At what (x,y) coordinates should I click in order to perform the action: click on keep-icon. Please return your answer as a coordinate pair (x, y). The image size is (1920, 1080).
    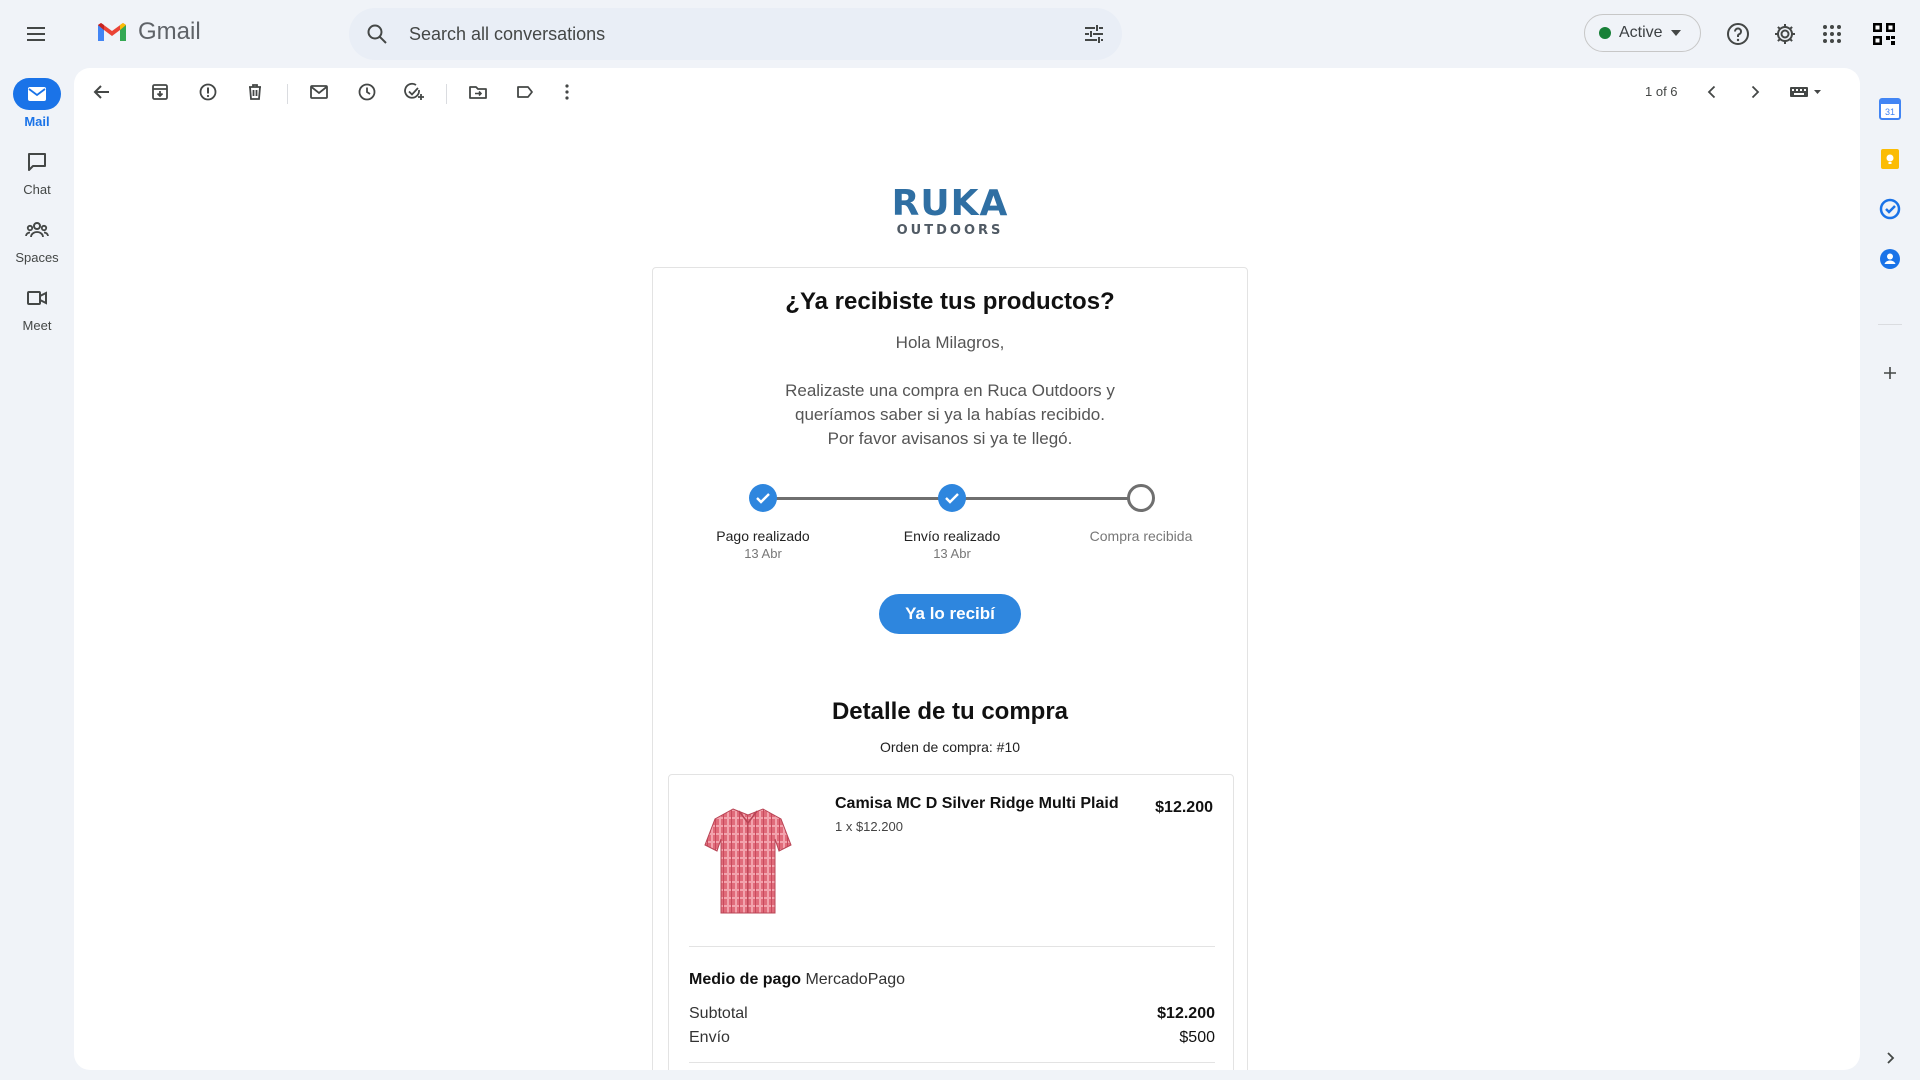
    Looking at the image, I should click on (1890, 159).